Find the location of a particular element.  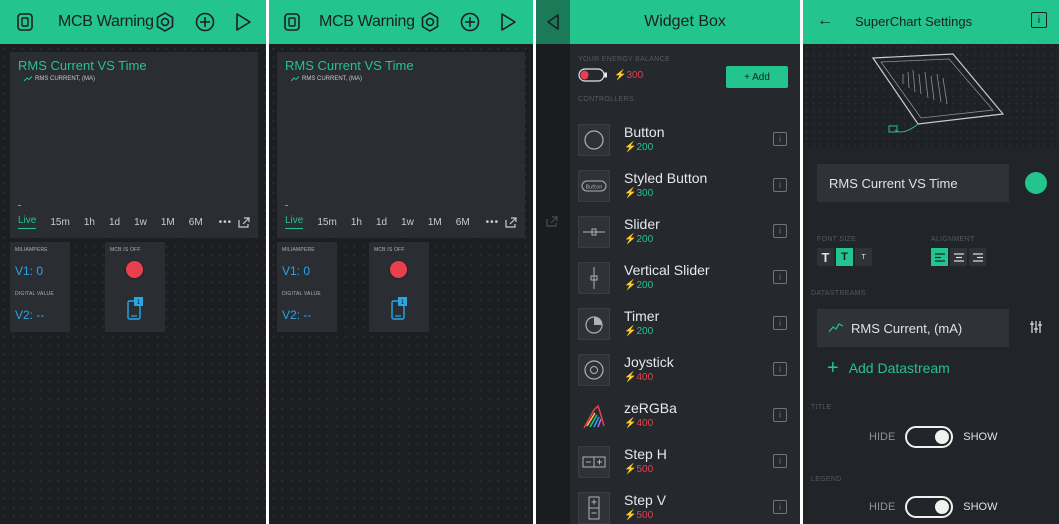

font-size-selector: T T T is located at coordinates (844, 257).